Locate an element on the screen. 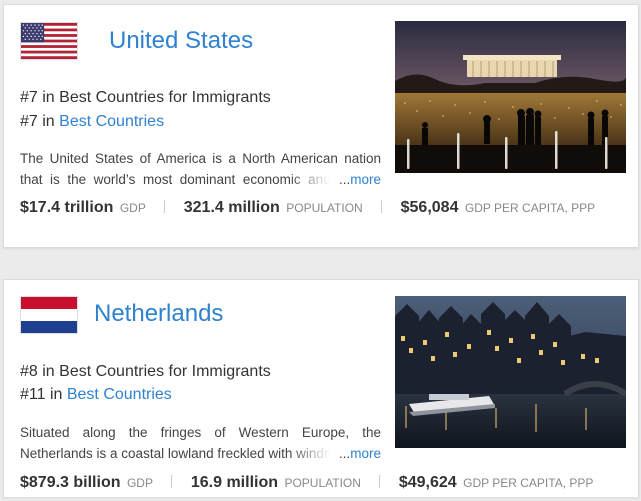  rank-immigrants: #7 in Best Countries for Immigrants is located at coordinates (145, 98).